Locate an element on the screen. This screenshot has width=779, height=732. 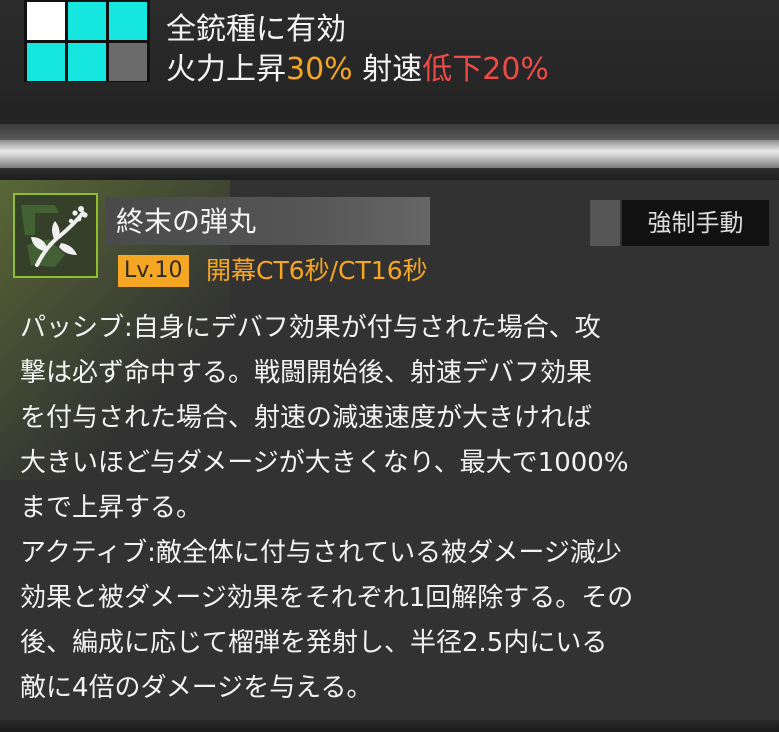
forced-activation-toggle-tab is located at coordinates (605, 223).